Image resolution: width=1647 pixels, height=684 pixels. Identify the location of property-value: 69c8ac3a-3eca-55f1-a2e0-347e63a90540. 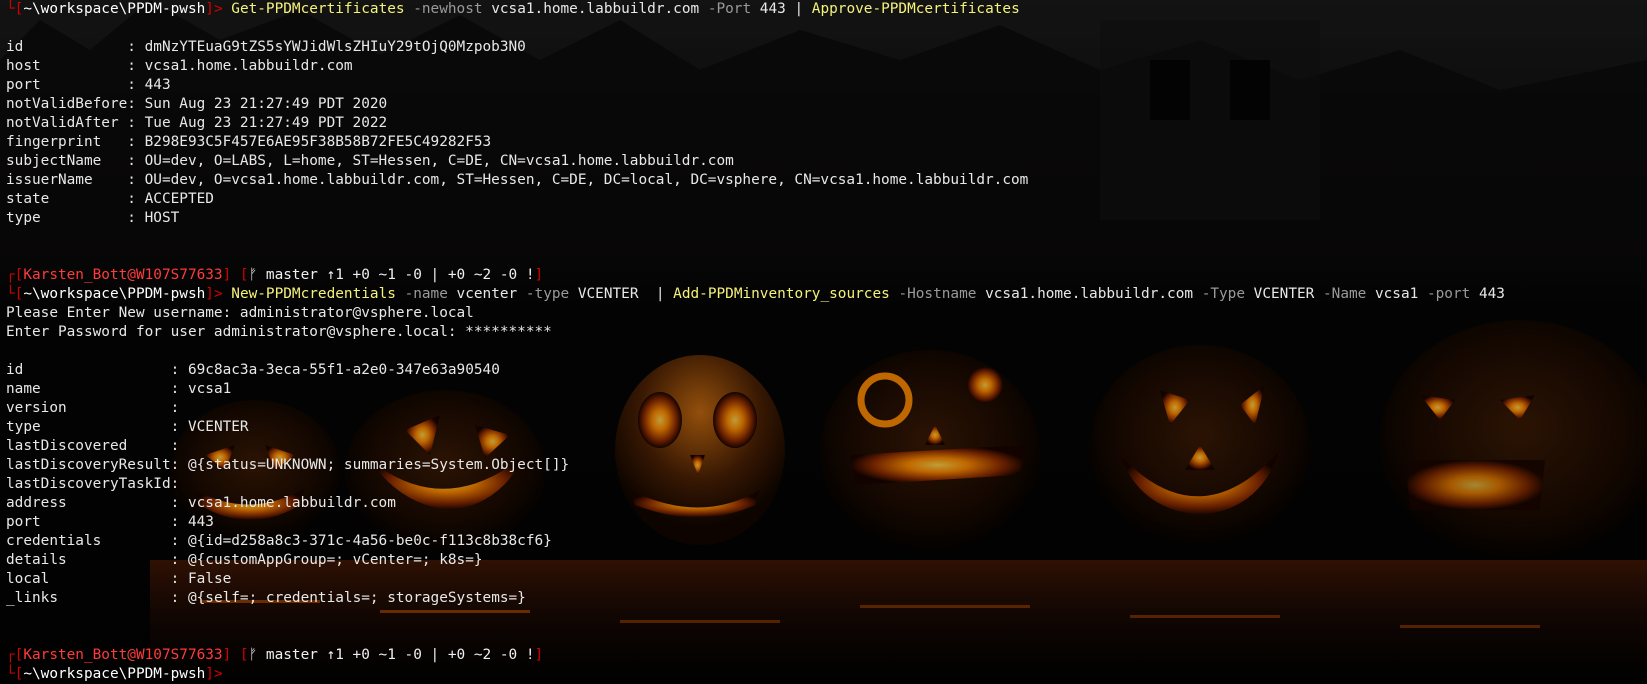
(343, 370).